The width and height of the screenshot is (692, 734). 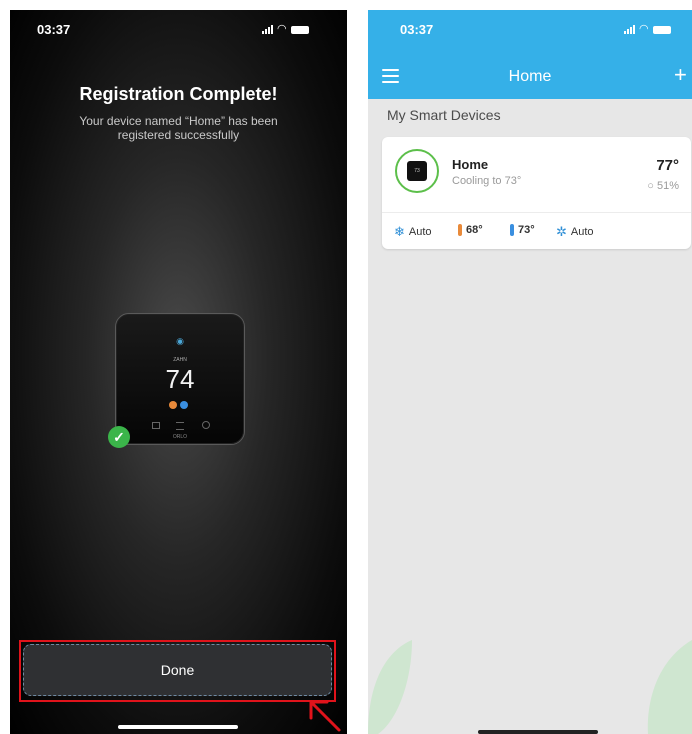 What do you see at coordinates (180, 426) in the screenshot?
I see `menu-icon` at bounding box center [180, 426].